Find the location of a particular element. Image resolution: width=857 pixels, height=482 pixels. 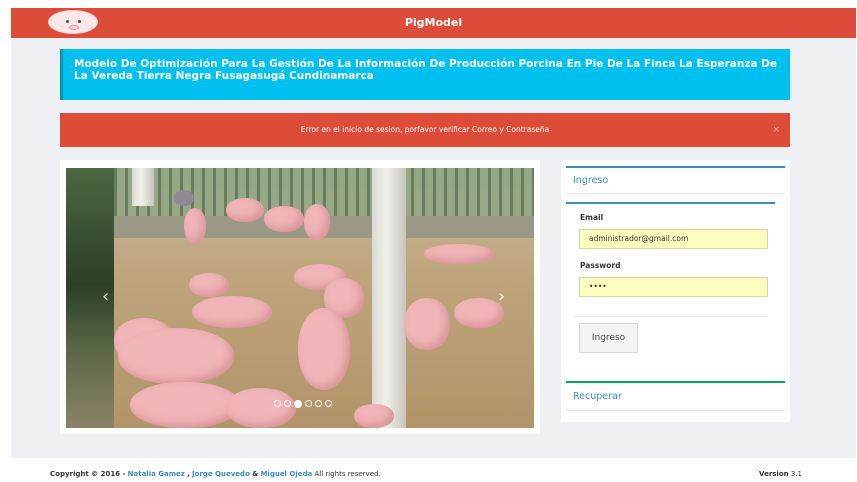

version-label: Version is located at coordinates (774, 474).